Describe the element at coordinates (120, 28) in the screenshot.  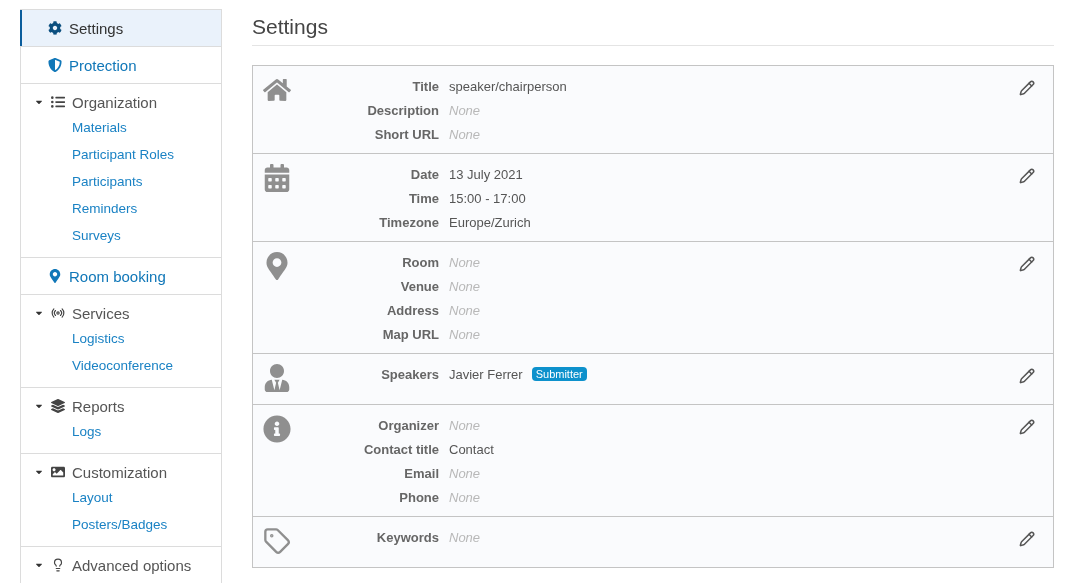
I see `sidebar-item: Settings` at that location.